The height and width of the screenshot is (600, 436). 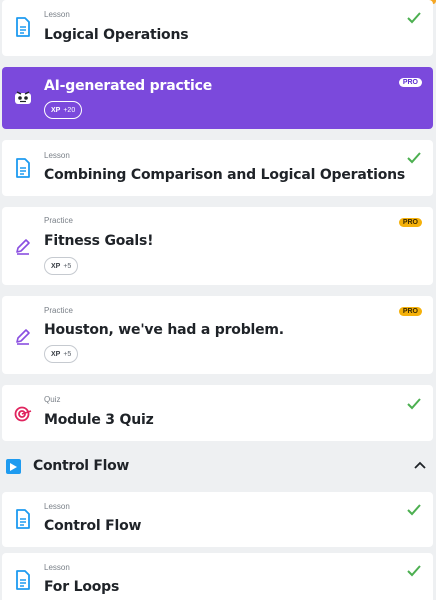 I want to click on item-title: AI-generated practice, so click(x=128, y=86).